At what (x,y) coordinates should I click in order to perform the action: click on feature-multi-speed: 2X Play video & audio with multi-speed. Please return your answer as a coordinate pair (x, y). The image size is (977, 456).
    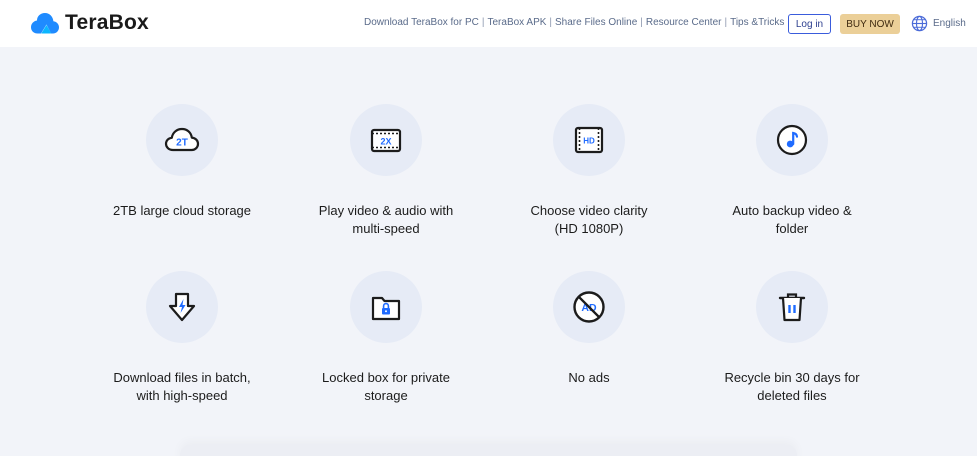
    Looking at the image, I should click on (386, 171).